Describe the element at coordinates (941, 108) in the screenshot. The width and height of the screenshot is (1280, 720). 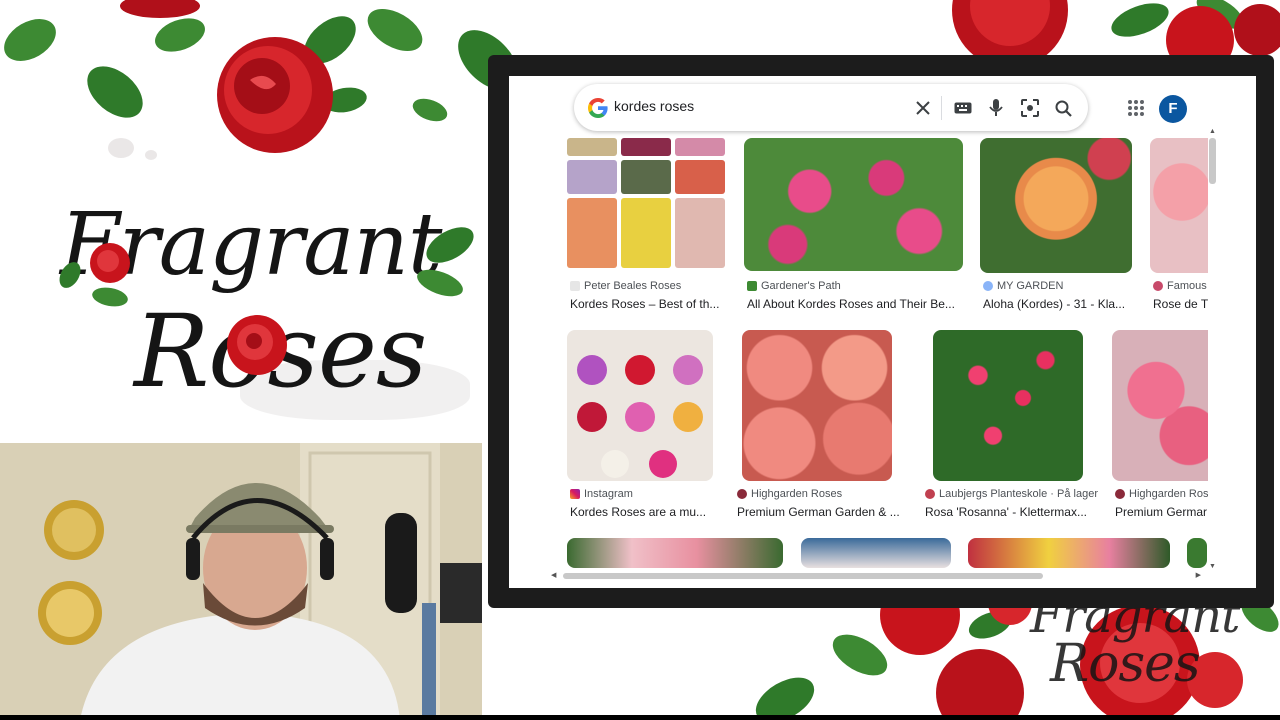
I see `search-divider` at that location.